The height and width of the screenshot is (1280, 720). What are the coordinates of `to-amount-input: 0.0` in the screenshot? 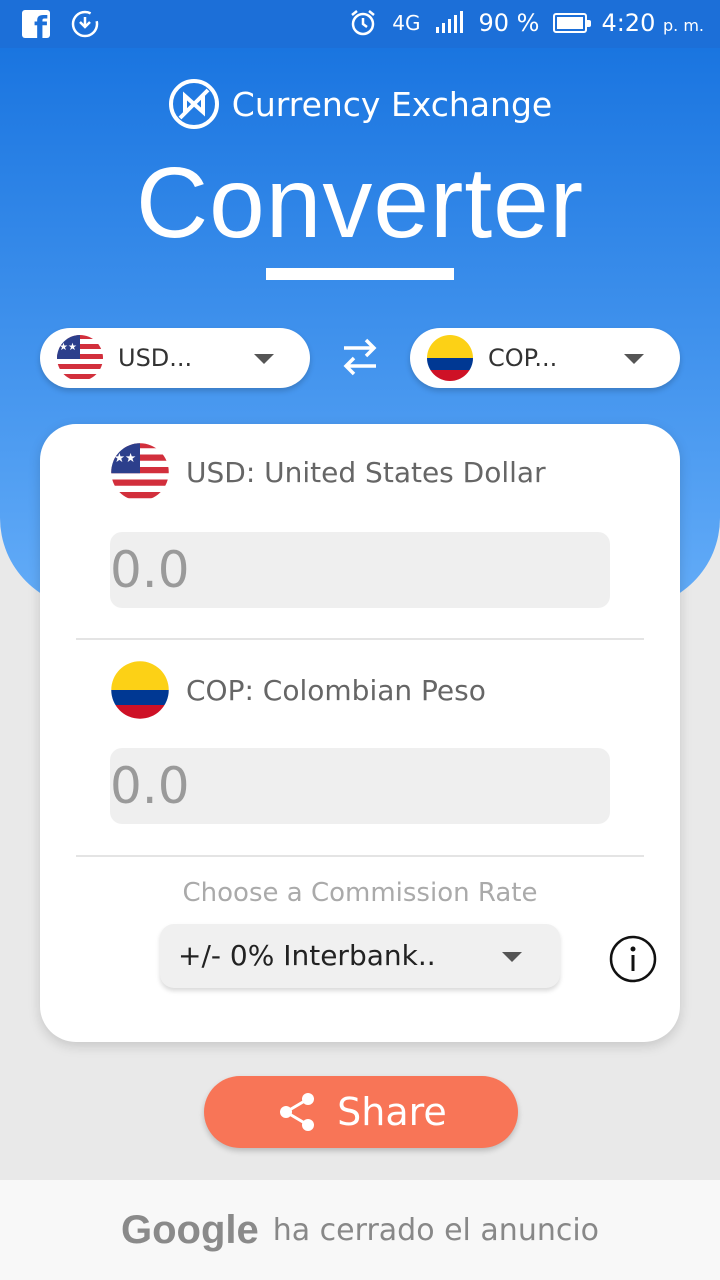 It's located at (360, 786).